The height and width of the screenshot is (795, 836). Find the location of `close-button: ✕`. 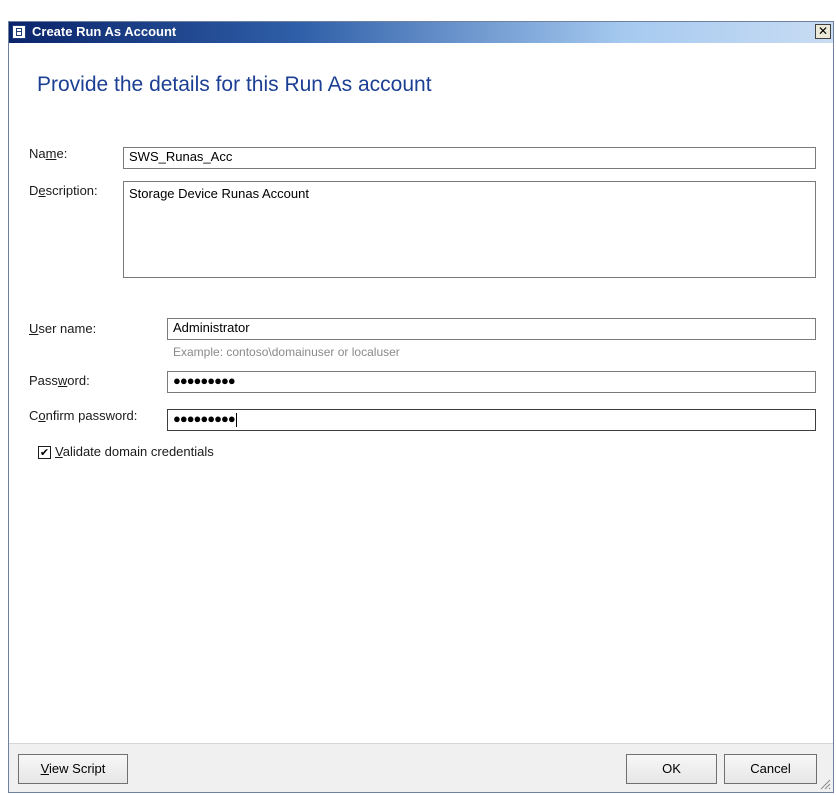

close-button: ✕ is located at coordinates (823, 31).